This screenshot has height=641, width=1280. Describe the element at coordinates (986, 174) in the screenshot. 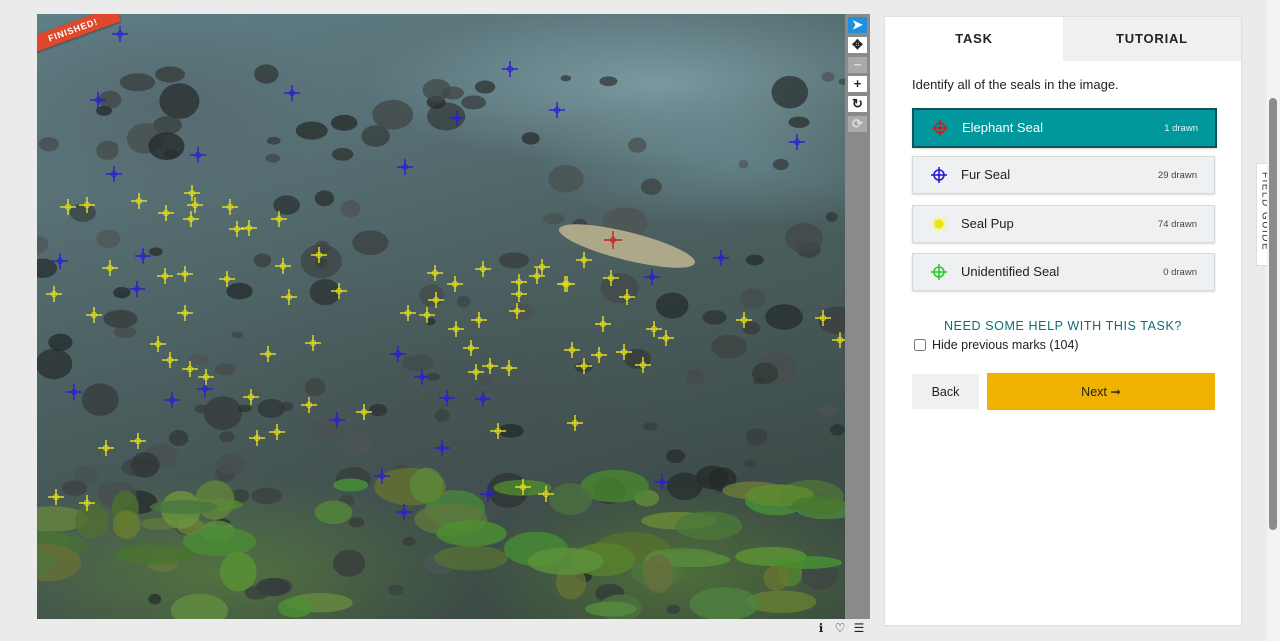

I see `answer-label: Fur Seal` at that location.